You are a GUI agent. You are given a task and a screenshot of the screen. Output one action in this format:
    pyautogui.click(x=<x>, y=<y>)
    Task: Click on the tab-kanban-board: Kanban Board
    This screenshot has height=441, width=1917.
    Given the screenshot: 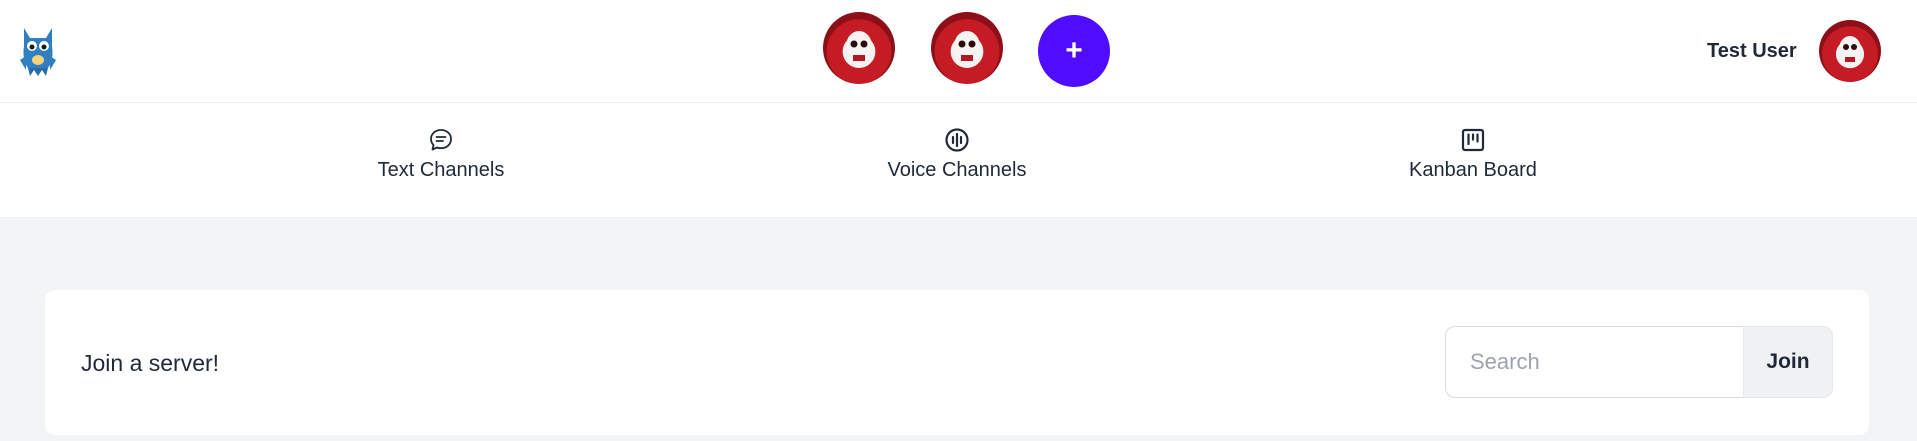 What is the action you would take?
    pyautogui.click(x=1473, y=154)
    